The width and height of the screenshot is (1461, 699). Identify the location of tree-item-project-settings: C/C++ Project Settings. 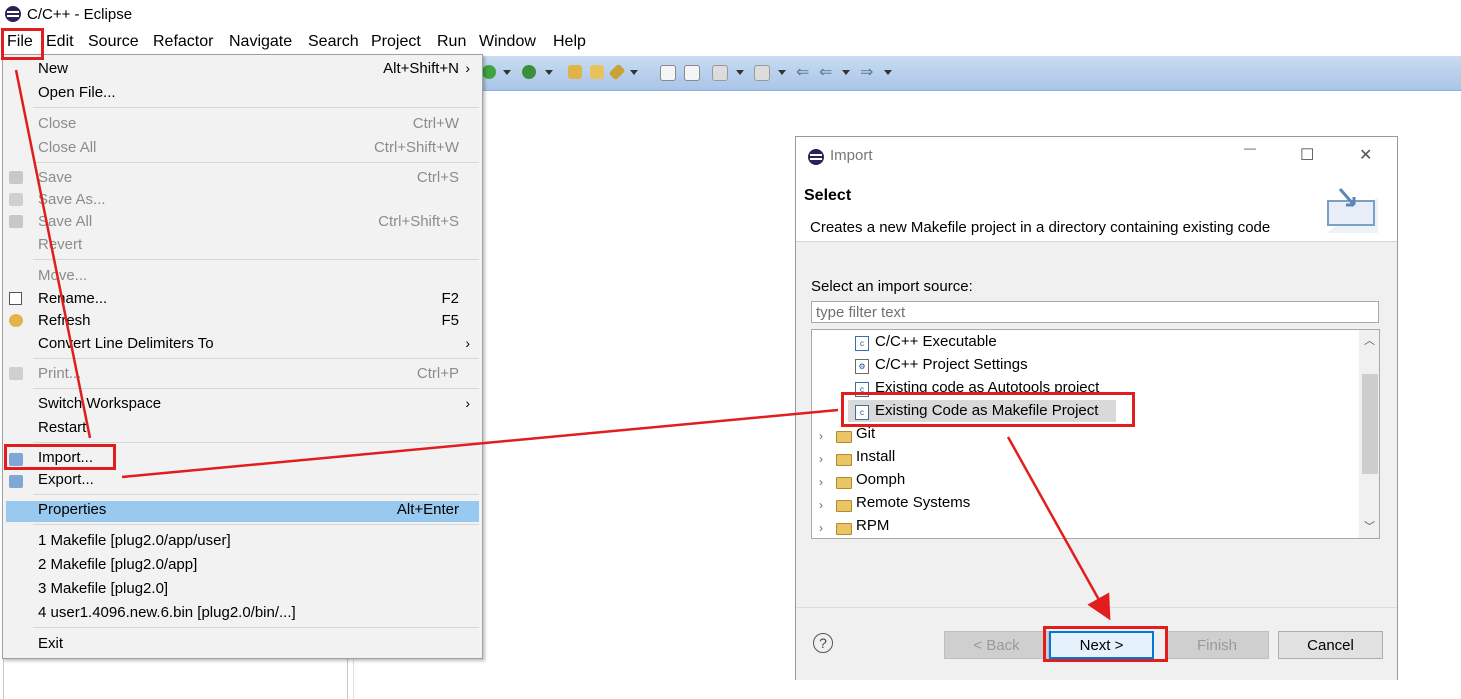
(951, 367).